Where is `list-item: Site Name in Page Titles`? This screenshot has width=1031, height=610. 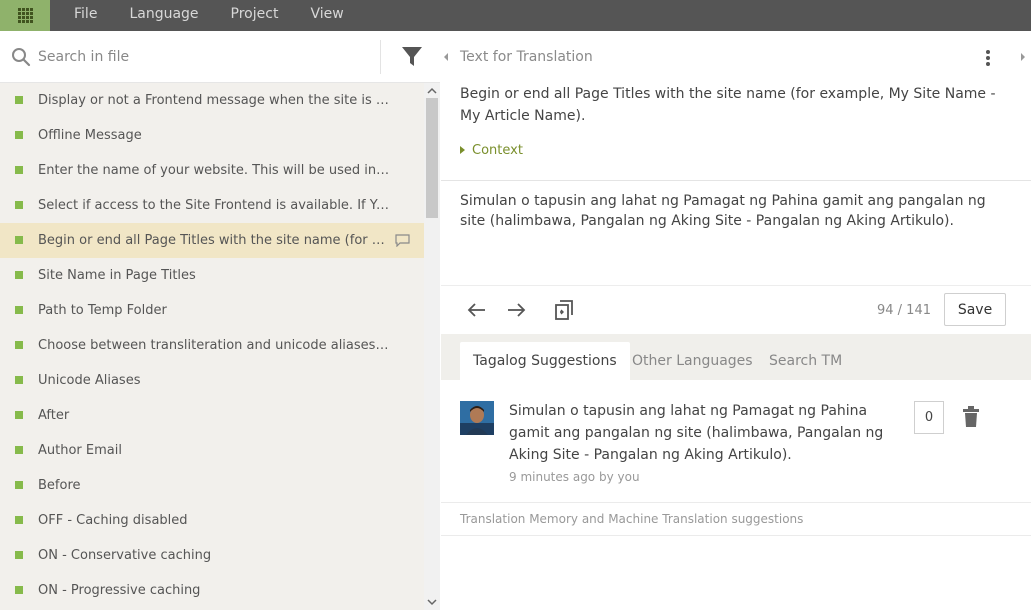 list-item: Site Name in Page Titles is located at coordinates (212, 275).